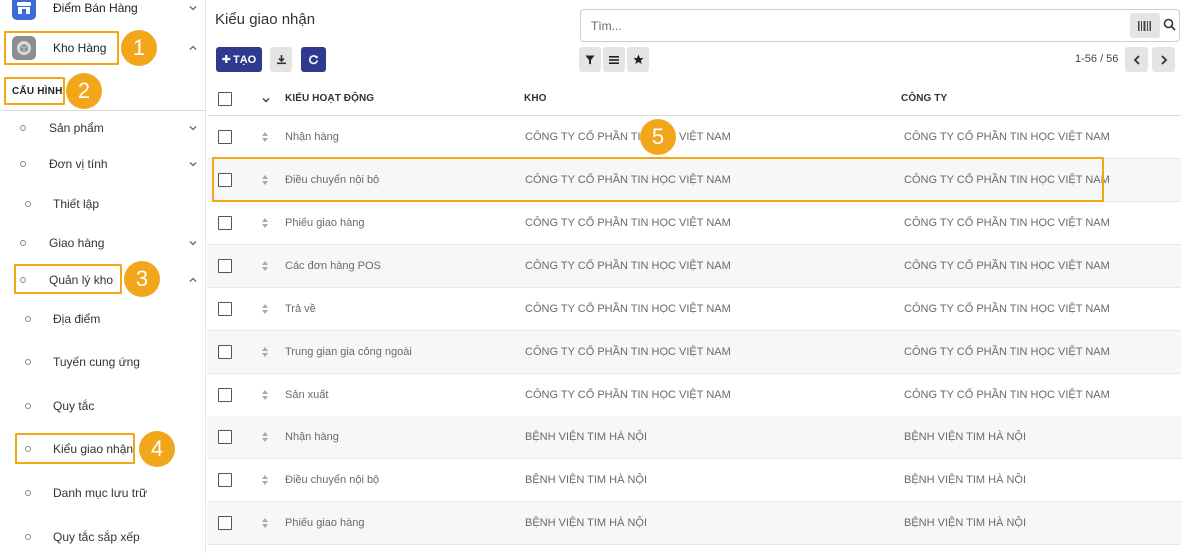 The height and width of the screenshot is (553, 1181). What do you see at coordinates (100, 493) in the screenshot?
I see `sidebar-item-label: Danh mục lưu trữ` at bounding box center [100, 493].